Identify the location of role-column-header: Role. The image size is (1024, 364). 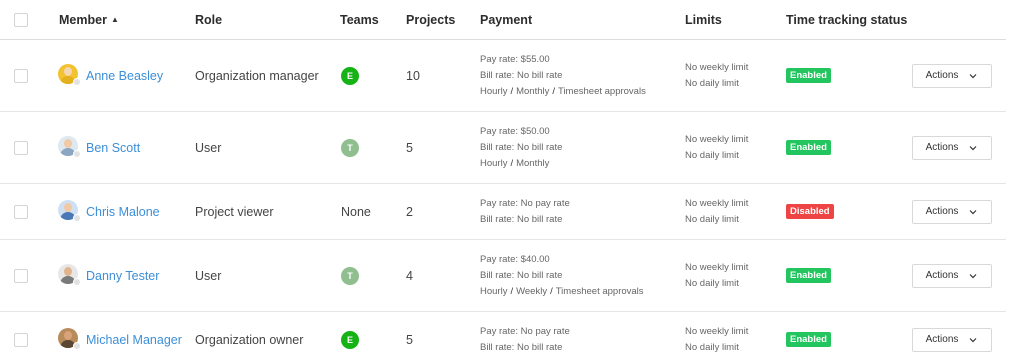
(208, 19).